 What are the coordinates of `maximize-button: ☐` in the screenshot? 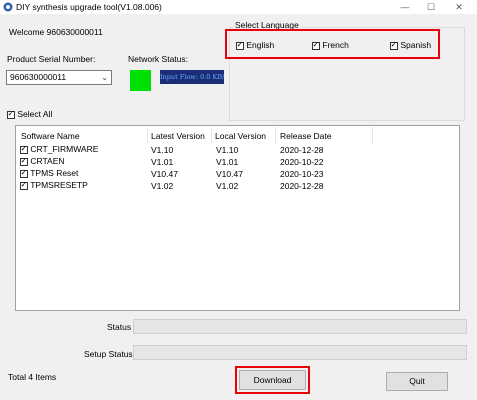 It's located at (431, 7).